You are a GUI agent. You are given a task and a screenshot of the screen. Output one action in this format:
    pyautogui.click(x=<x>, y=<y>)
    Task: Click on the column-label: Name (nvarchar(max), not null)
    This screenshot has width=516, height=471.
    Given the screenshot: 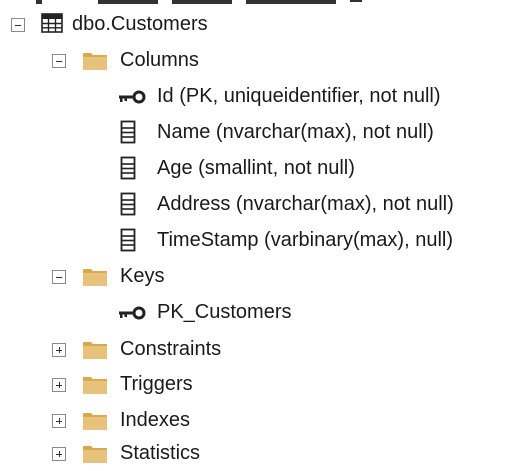 What is the action you would take?
    pyautogui.click(x=295, y=132)
    